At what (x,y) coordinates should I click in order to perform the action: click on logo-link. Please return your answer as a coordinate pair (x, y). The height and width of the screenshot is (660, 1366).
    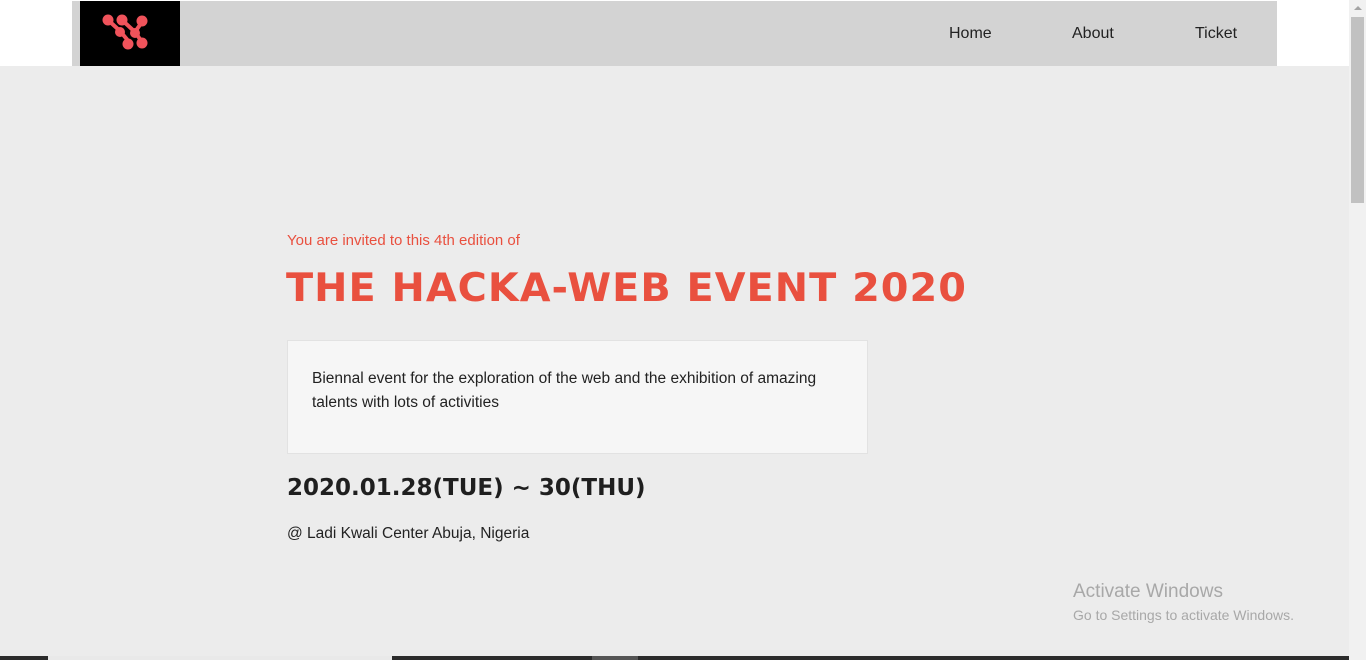
    Looking at the image, I should click on (130, 33).